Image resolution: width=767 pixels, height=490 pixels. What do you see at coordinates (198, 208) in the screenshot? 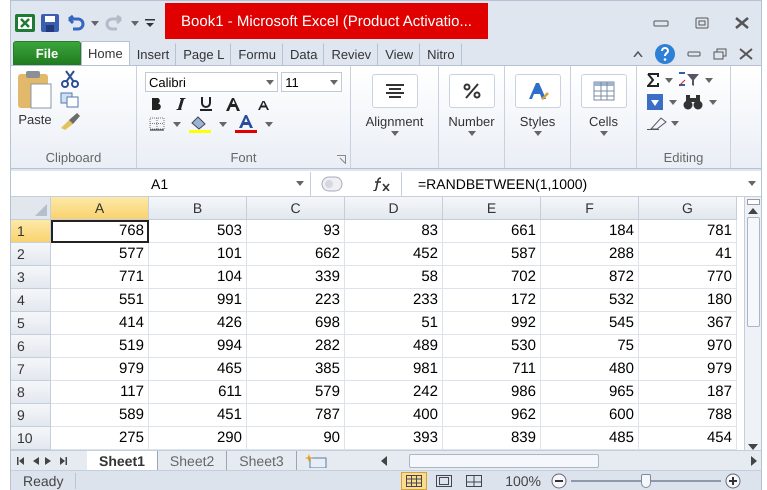
I see `column-header: B` at bounding box center [198, 208].